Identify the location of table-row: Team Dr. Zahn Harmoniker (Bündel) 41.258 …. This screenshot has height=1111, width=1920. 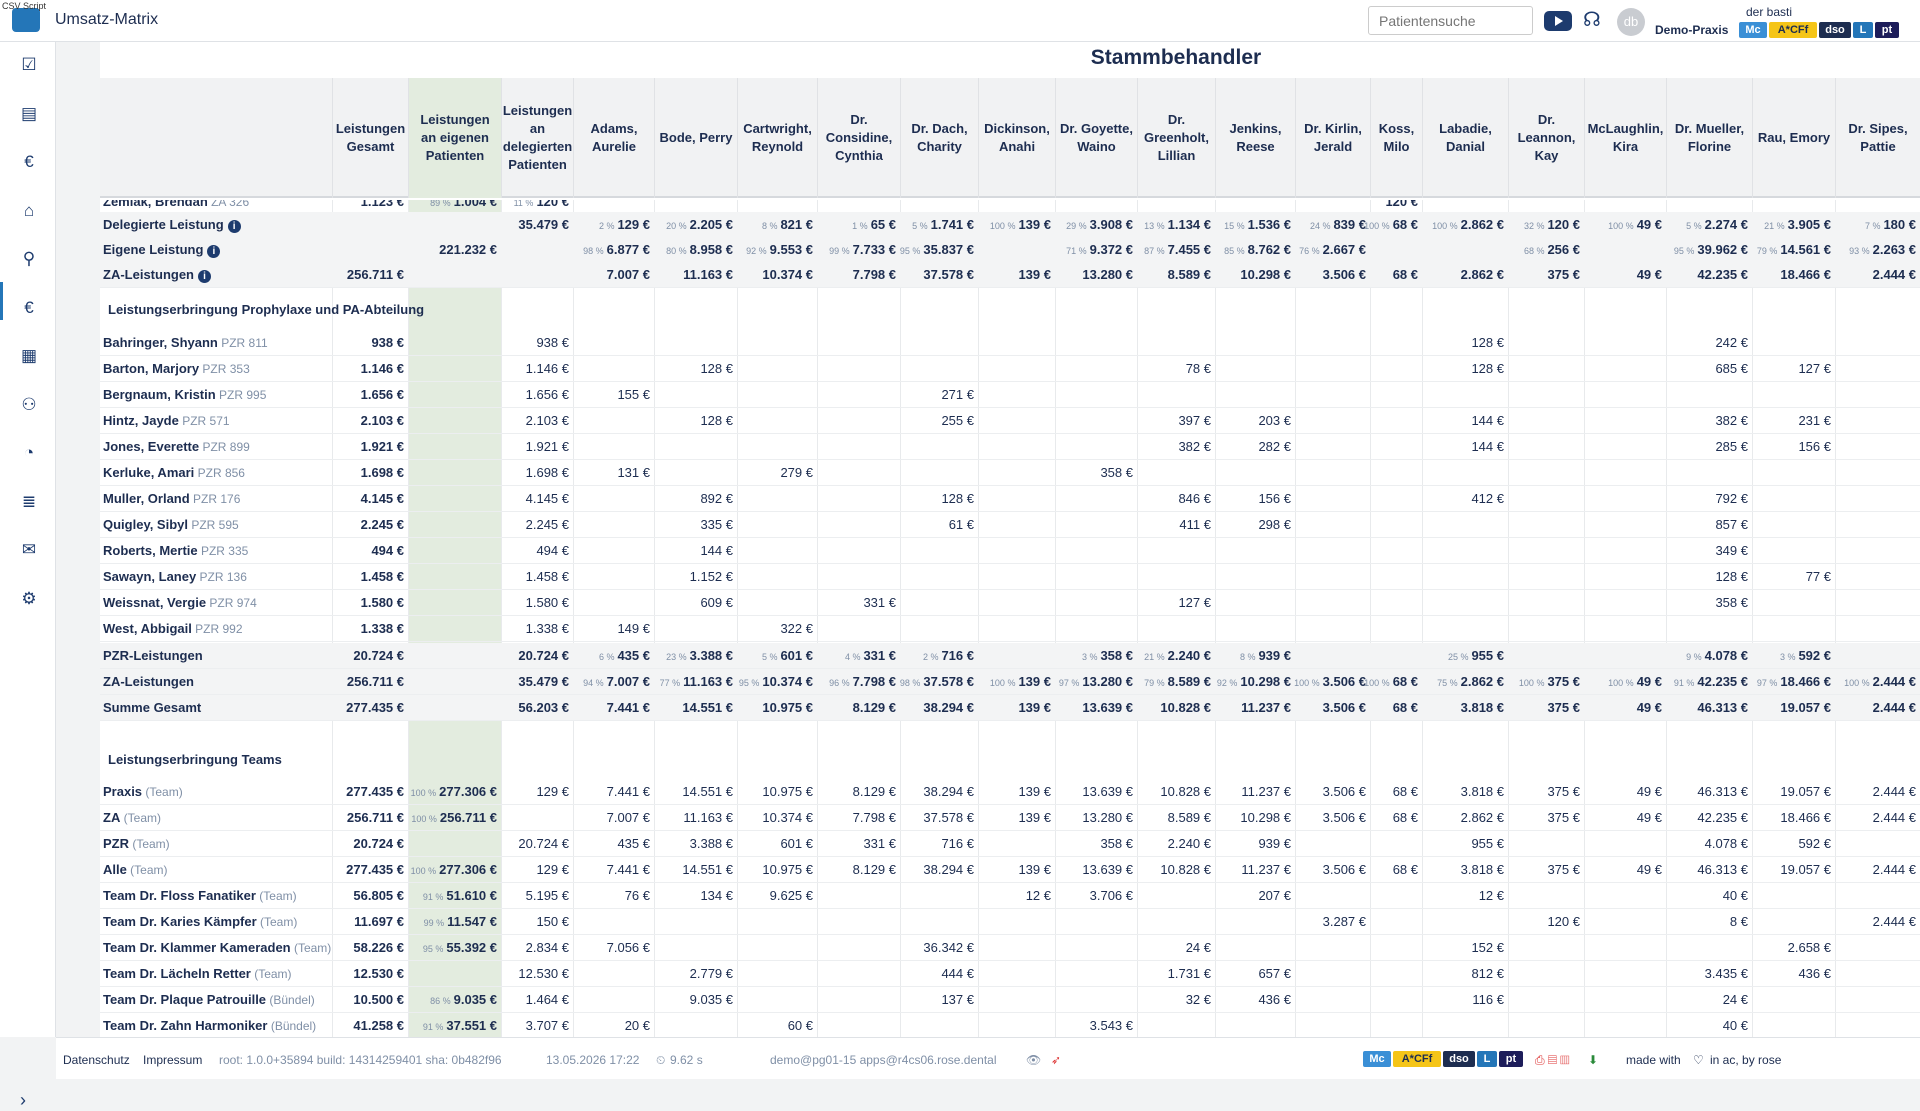
(1010, 1025).